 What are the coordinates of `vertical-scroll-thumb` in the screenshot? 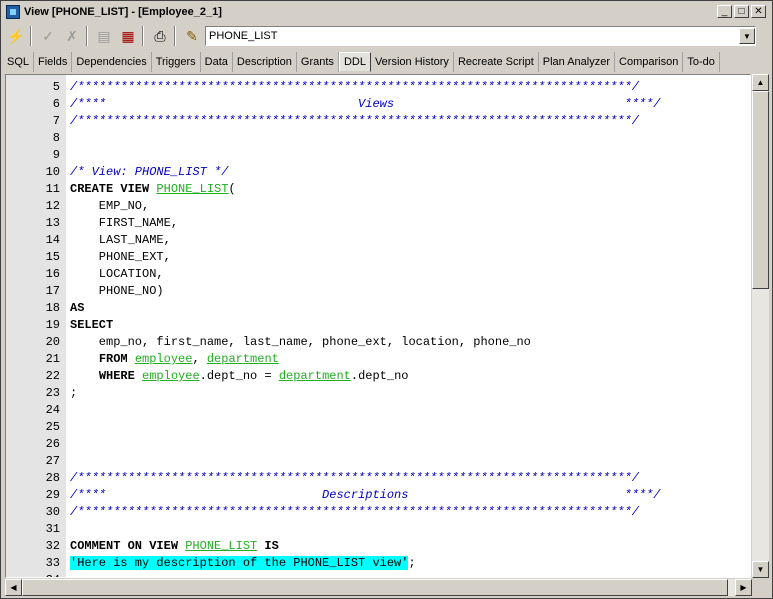 It's located at (760, 190).